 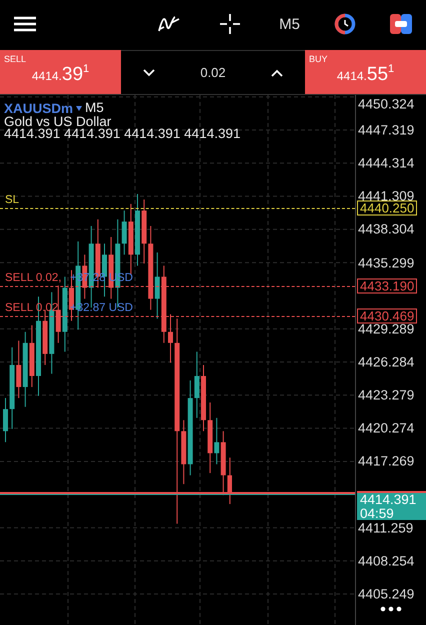 What do you see at coordinates (387, 316) in the screenshot?
I see `level-price-tag: 4430.469` at bounding box center [387, 316].